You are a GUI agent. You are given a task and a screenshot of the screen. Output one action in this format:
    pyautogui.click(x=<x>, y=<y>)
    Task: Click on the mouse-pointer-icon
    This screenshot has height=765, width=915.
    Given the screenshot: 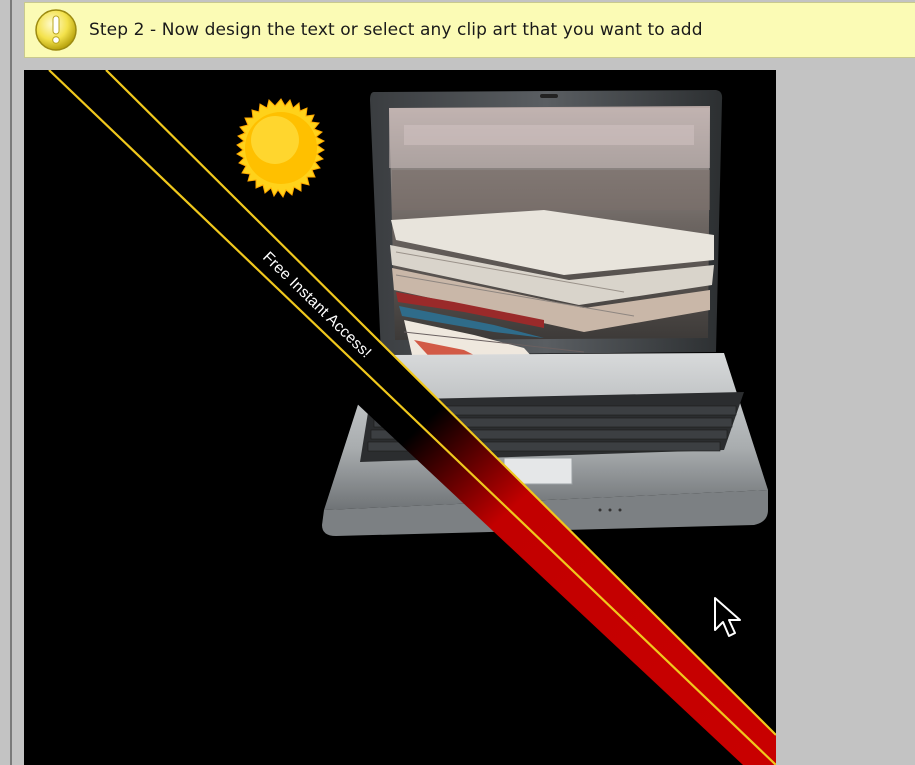 What is the action you would take?
    pyautogui.click(x=727, y=617)
    